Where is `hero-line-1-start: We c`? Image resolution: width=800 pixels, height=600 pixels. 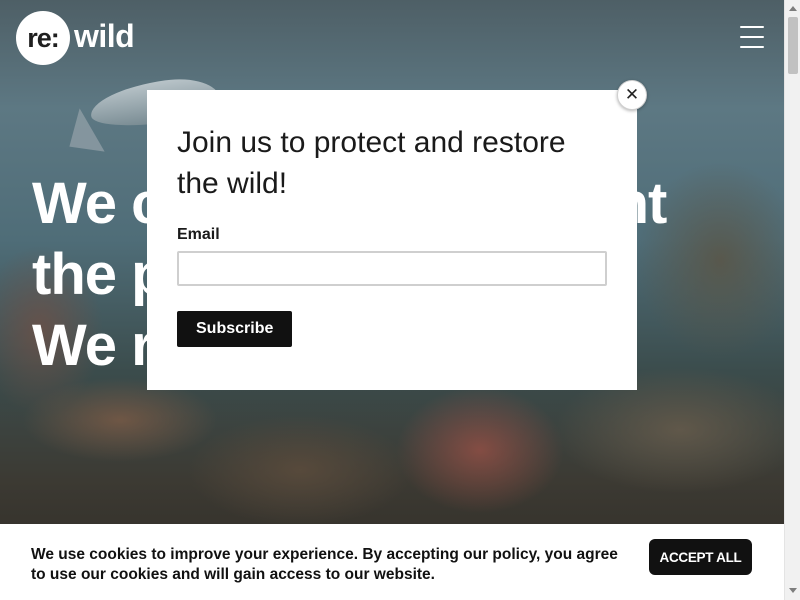 hero-line-1-start: We c is located at coordinates (97, 203).